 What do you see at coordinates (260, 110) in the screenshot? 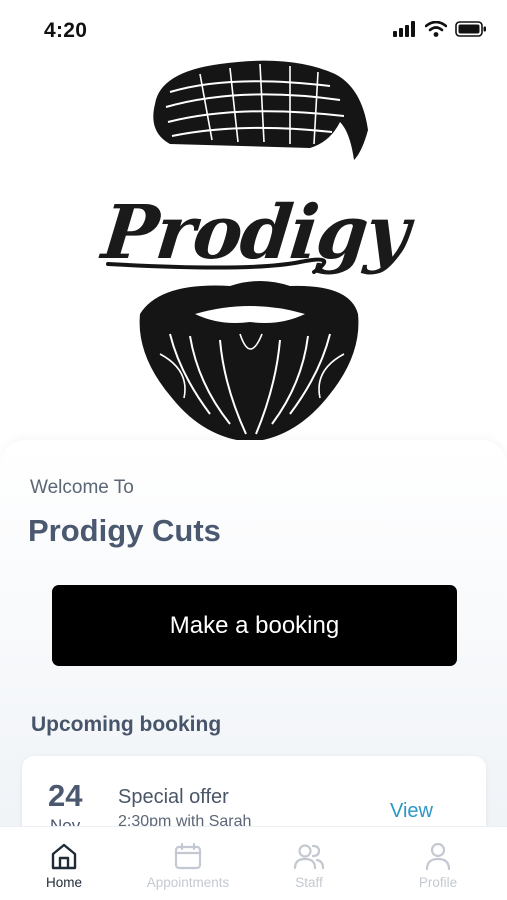
I see `hair-icon` at bounding box center [260, 110].